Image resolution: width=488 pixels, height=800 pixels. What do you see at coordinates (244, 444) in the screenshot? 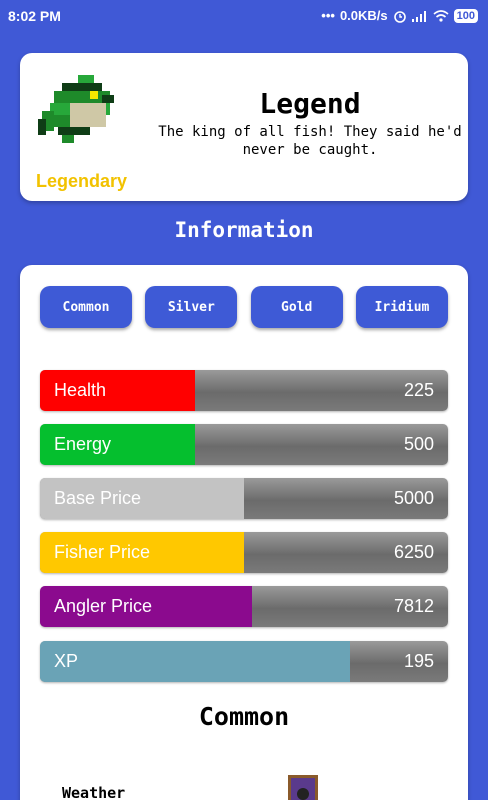
I see `stat-bar-energy: Energy 500` at bounding box center [244, 444].